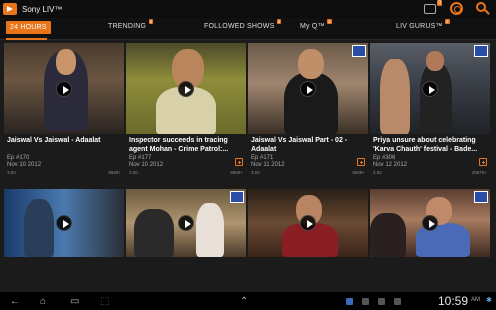  Describe the element at coordinates (453, 301) in the screenshot. I see `clock: 10:59` at that location.